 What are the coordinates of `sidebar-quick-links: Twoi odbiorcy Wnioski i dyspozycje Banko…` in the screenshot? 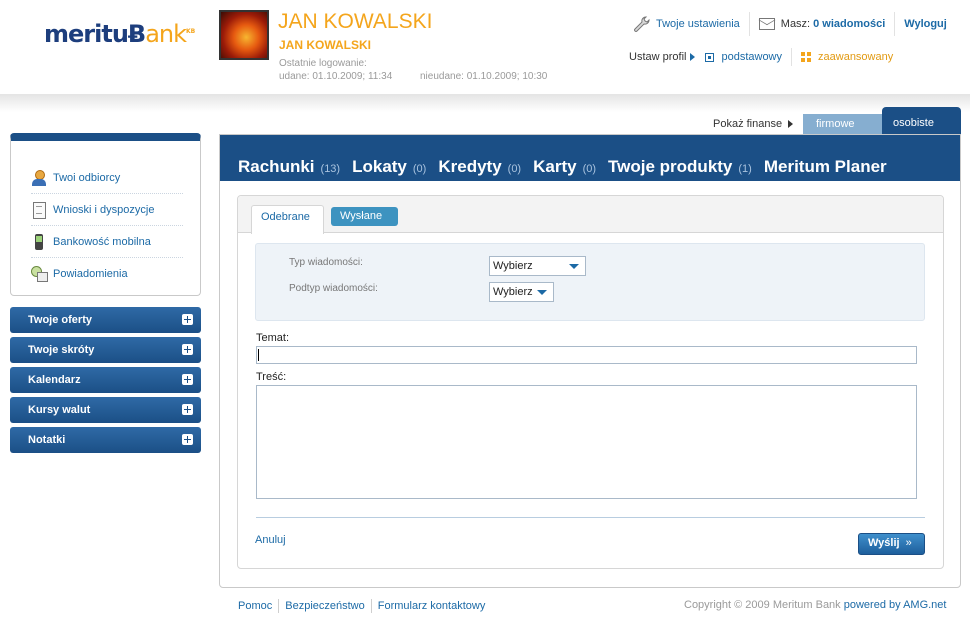 It's located at (105, 214).